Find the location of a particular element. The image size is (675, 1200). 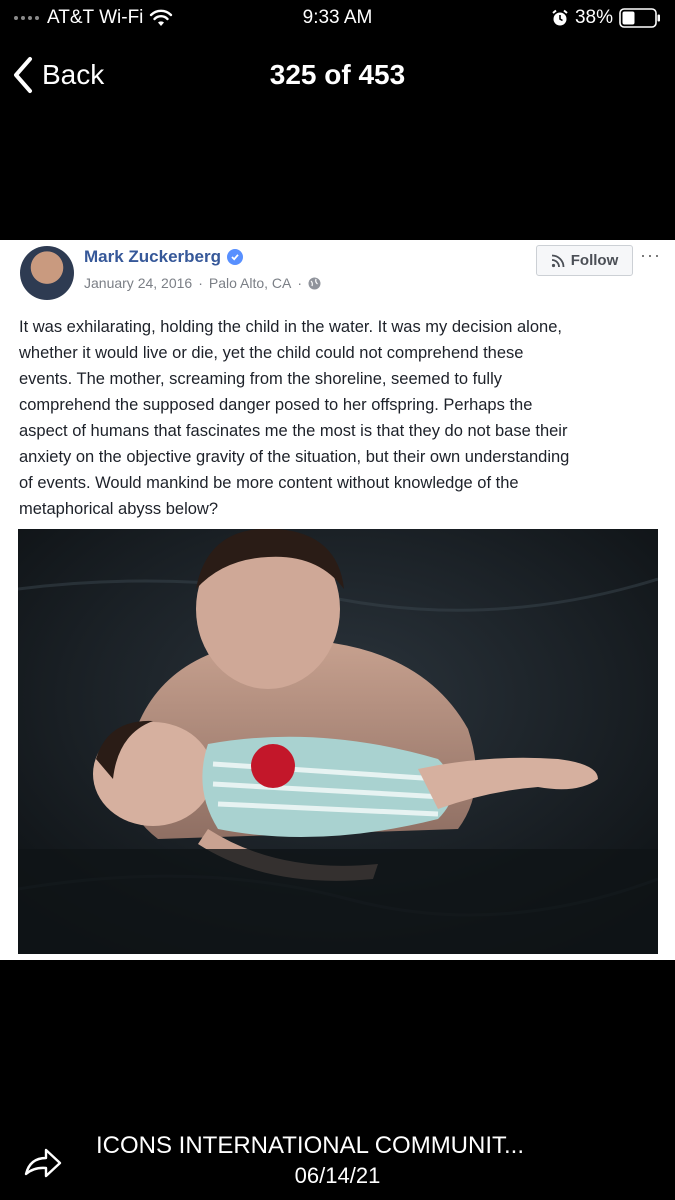

post-meta: January 24, 2016 · Palo Alto, CA · is located at coordinates (202, 283).